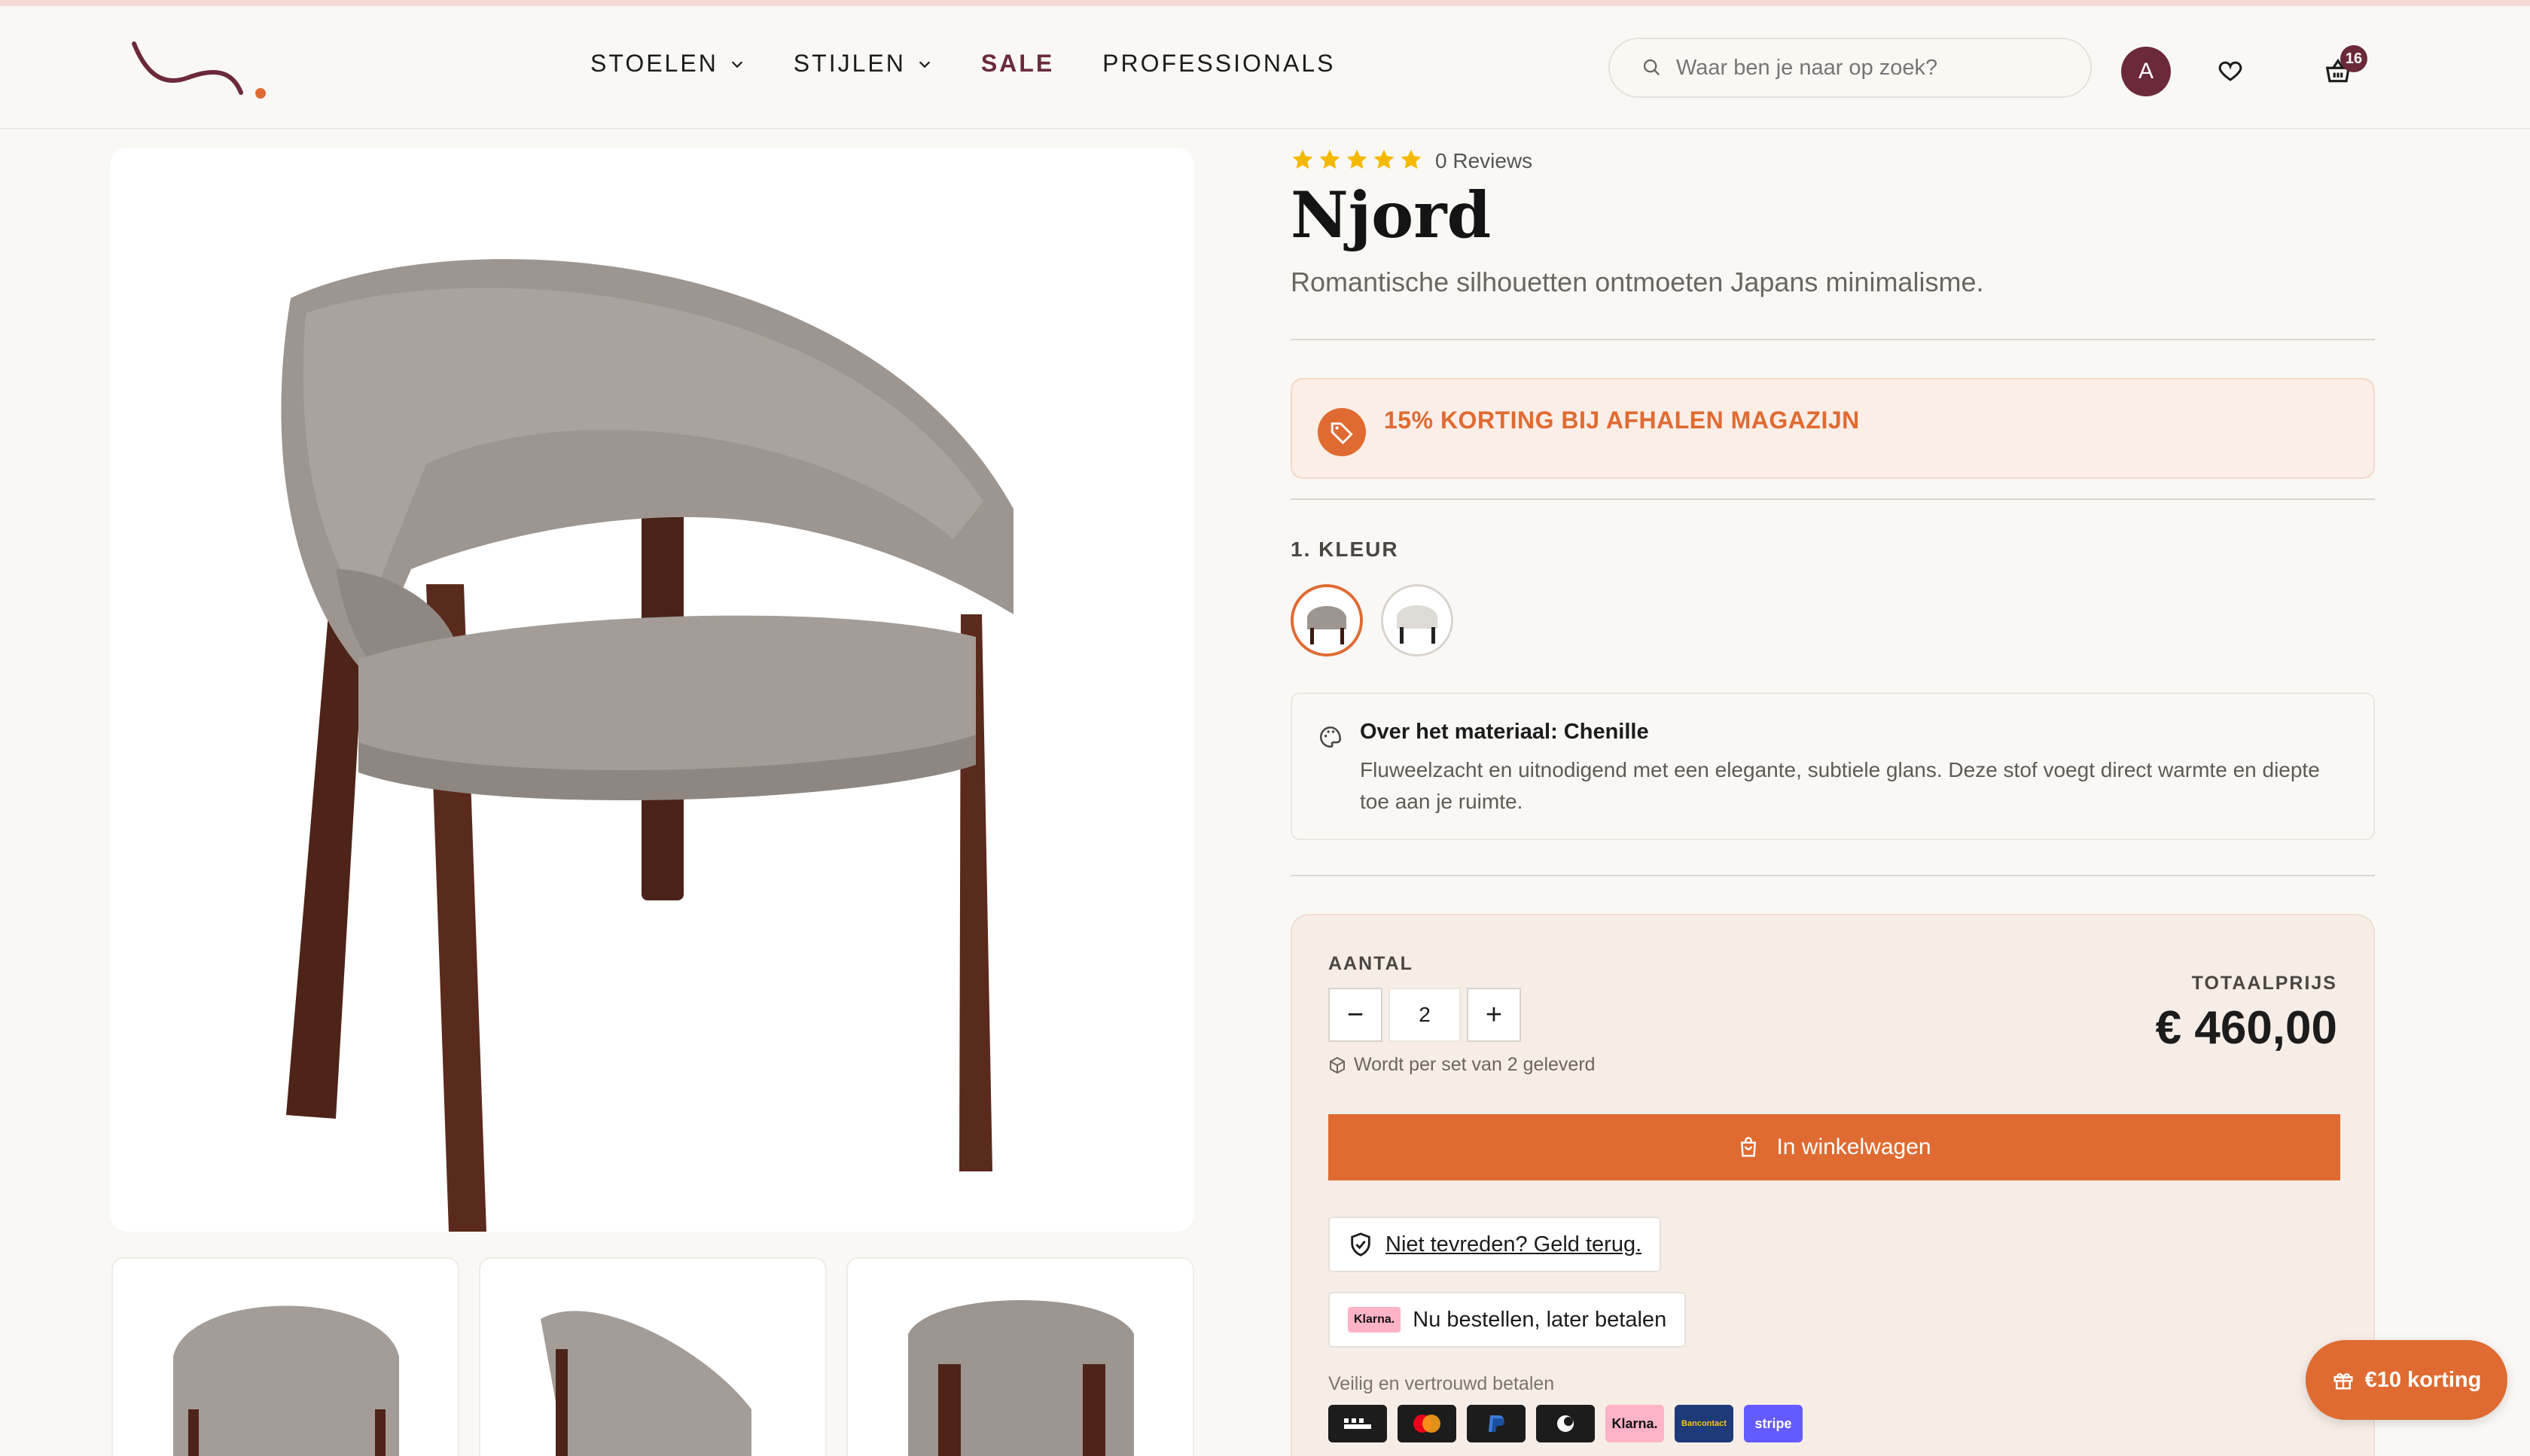  I want to click on paypal-payment-icon, so click(1497, 1423).